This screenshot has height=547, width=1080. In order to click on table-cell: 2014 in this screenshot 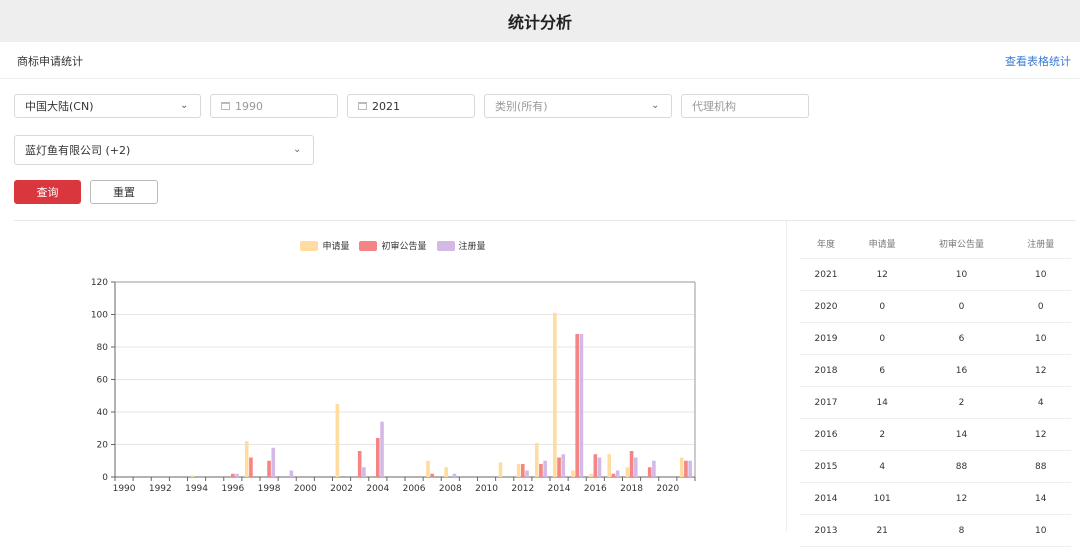, I will do `click(826, 498)`.